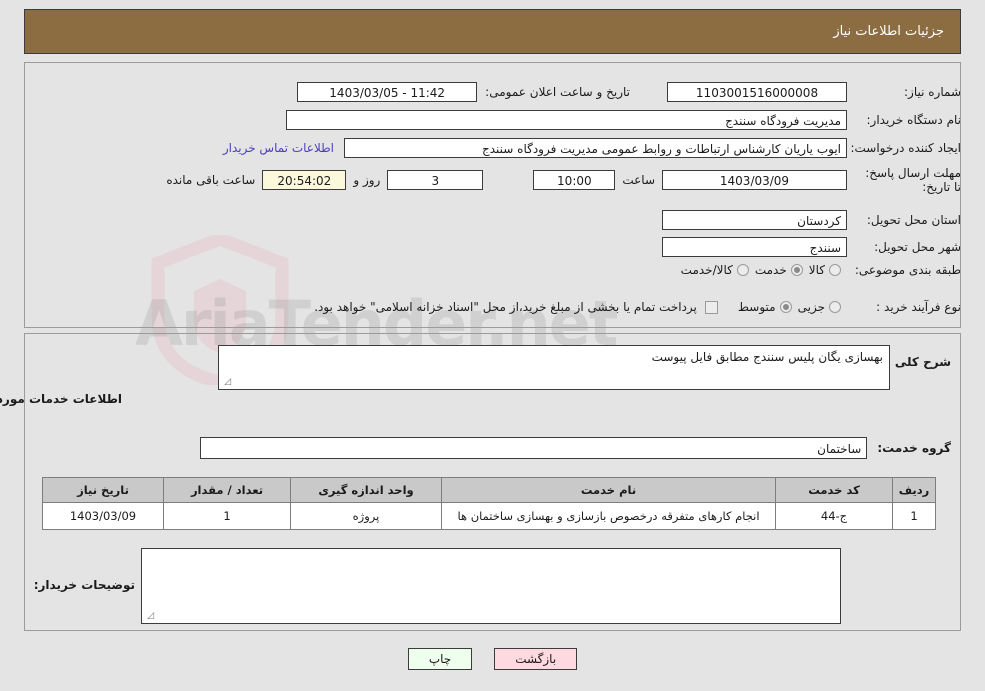  What do you see at coordinates (914, 516) in the screenshot?
I see `cell-row: 1` at bounding box center [914, 516].